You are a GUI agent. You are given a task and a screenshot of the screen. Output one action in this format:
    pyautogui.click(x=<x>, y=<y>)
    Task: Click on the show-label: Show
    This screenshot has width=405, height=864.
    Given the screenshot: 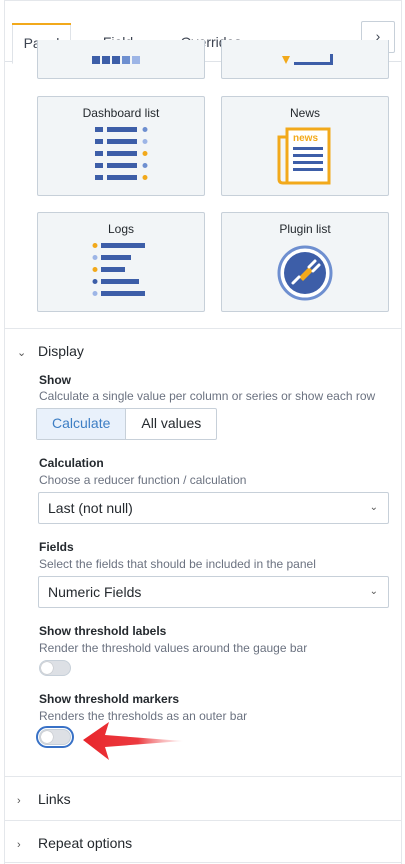 What is the action you would take?
    pyautogui.click(x=55, y=380)
    